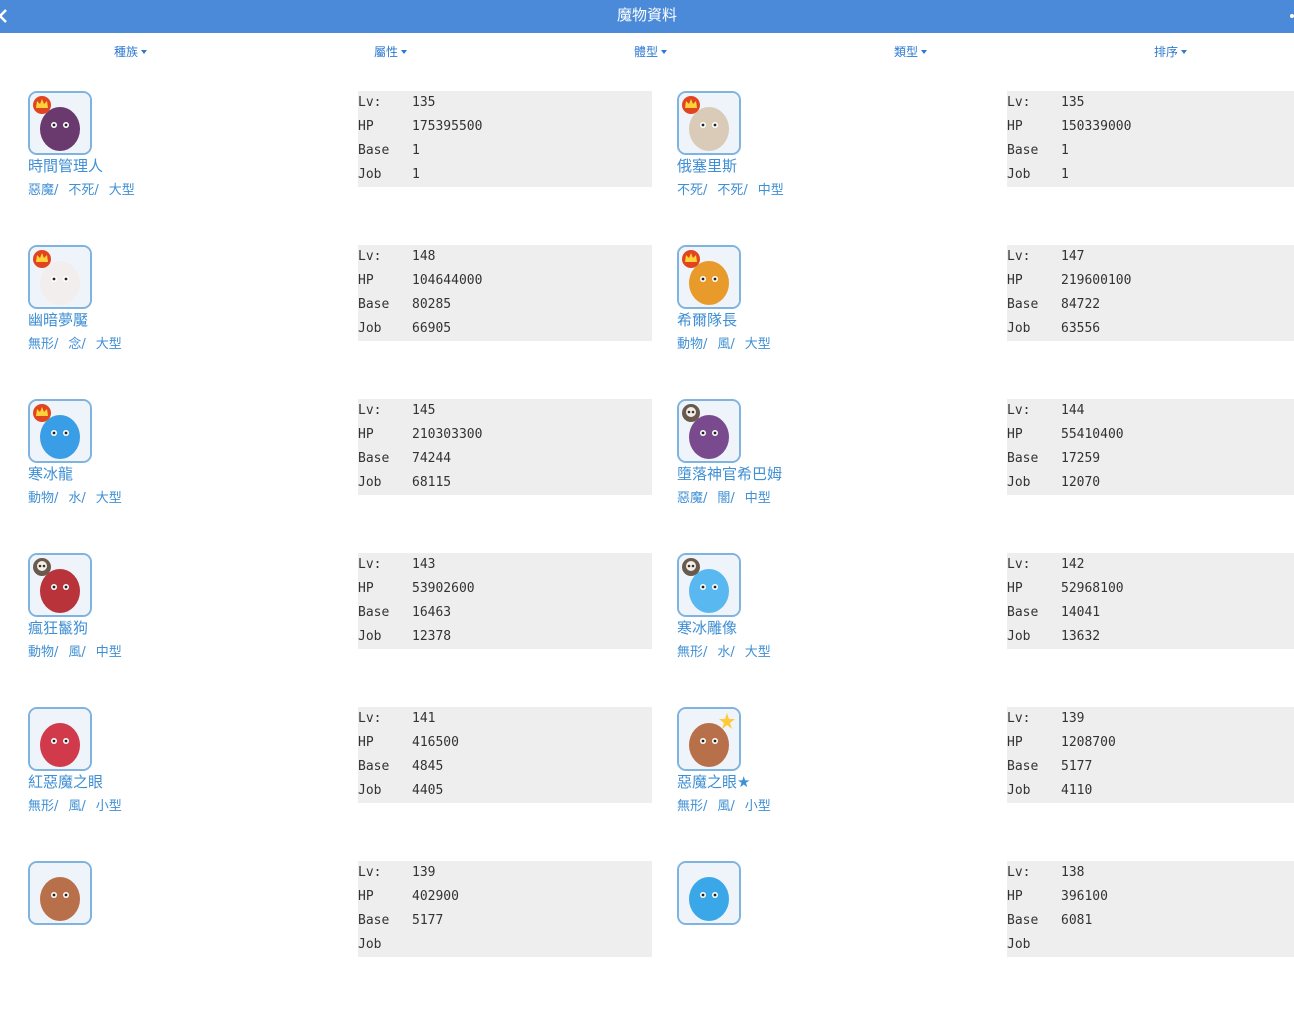 The height and width of the screenshot is (1015, 1294). Describe the element at coordinates (505, 293) in the screenshot. I see `monster-stats: Lv: 148 HP 104644000 Base 80285 Job 66905` at that location.